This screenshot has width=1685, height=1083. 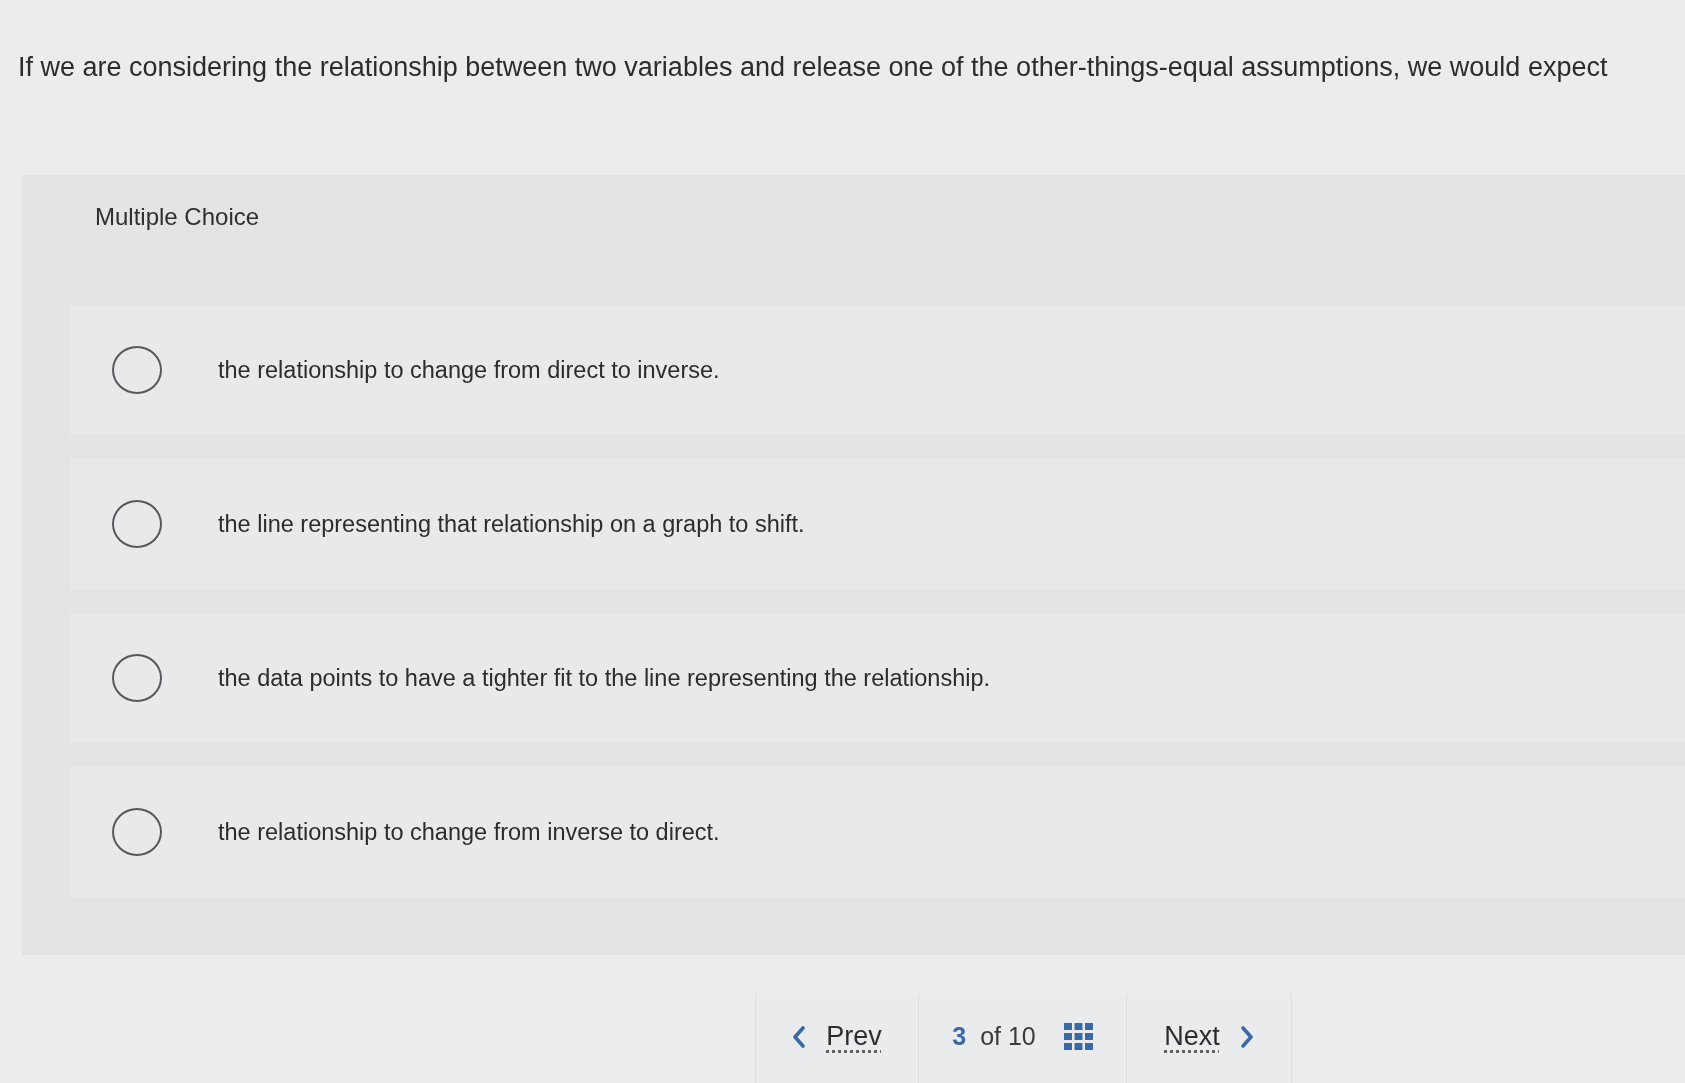 I want to click on option-text: the data points to have a tighter fit to the line representing the relationship., so click(x=604, y=678).